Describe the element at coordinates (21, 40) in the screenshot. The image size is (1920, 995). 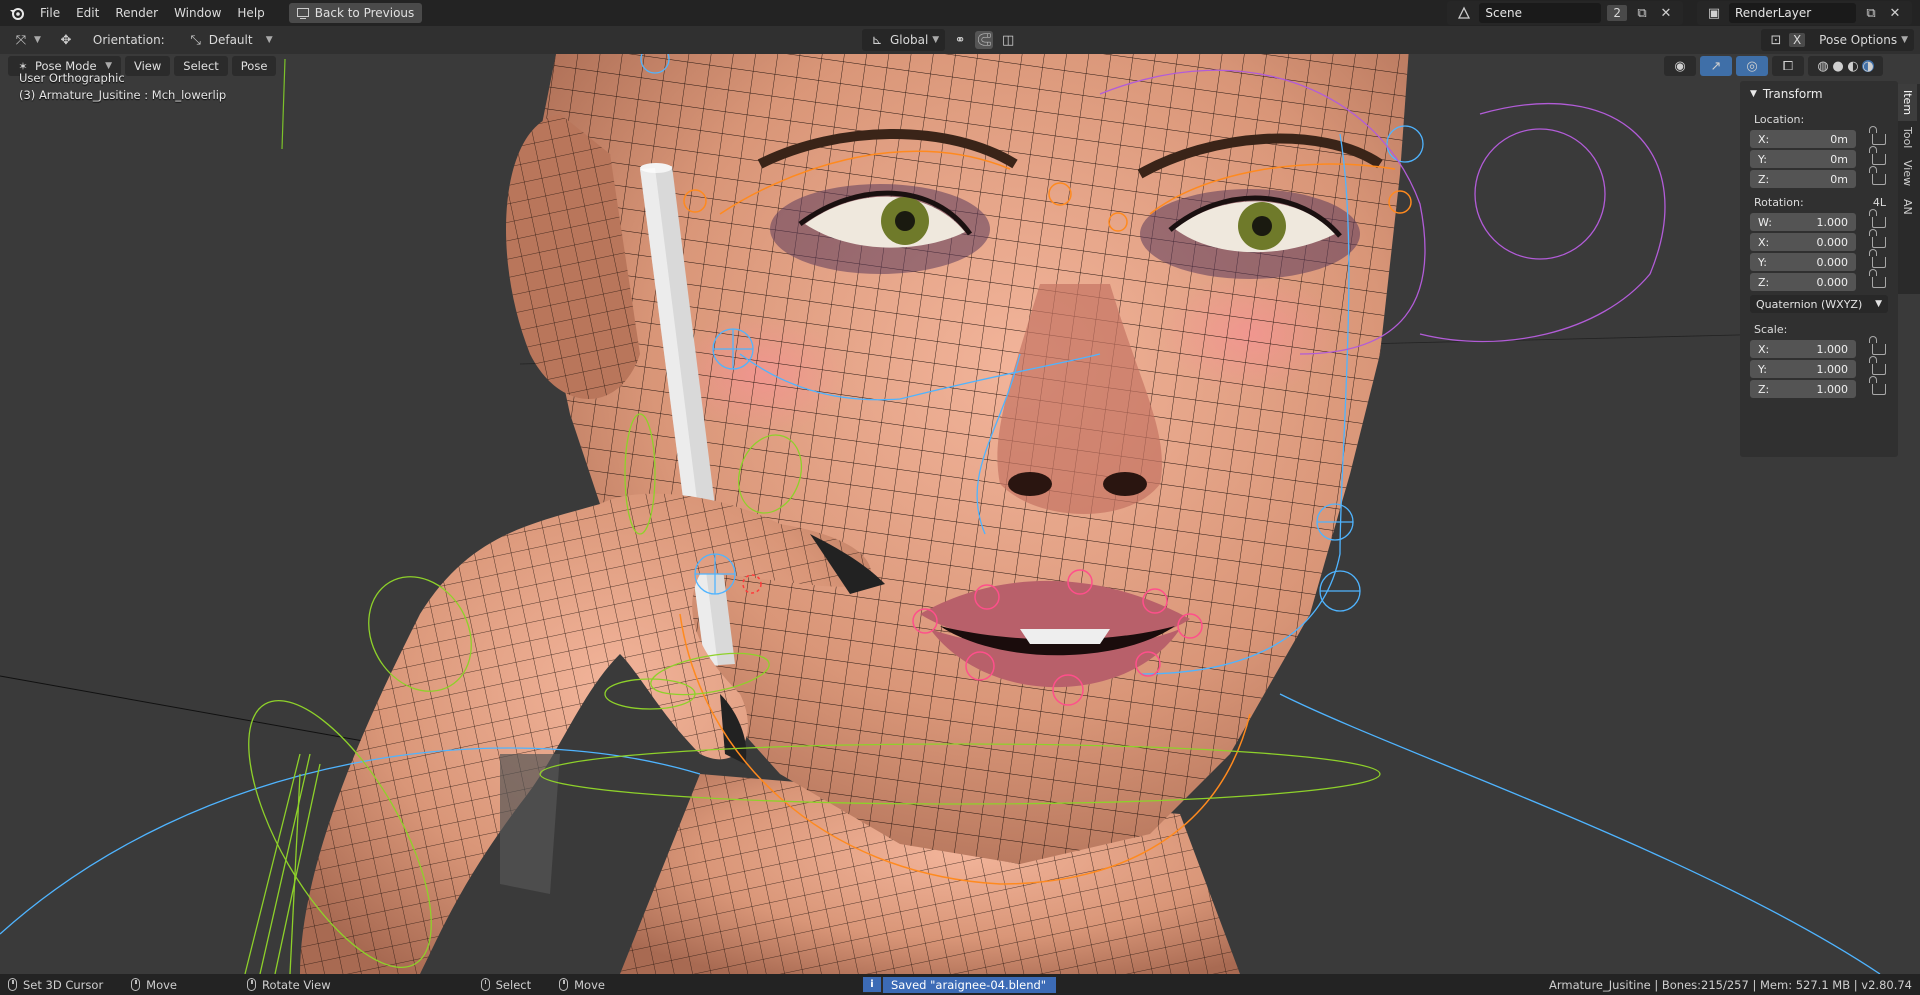
I see `transform-tool-icon: ⤧` at that location.